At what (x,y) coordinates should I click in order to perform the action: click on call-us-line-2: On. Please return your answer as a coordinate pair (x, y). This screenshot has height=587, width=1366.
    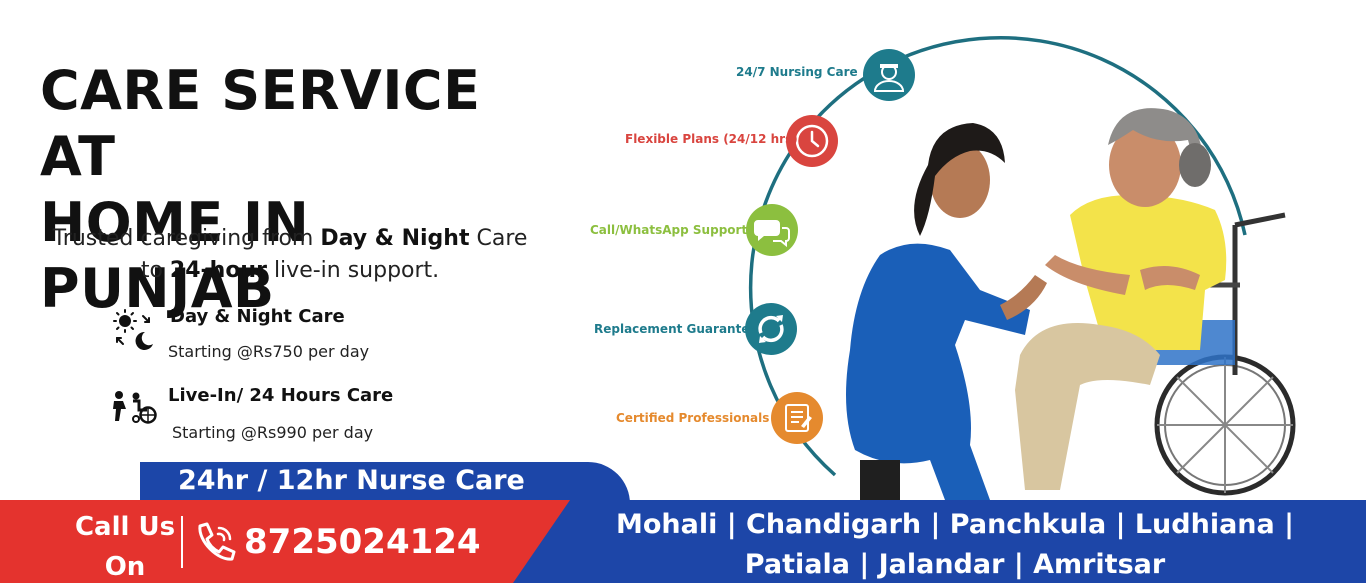
    Looking at the image, I should click on (125, 567).